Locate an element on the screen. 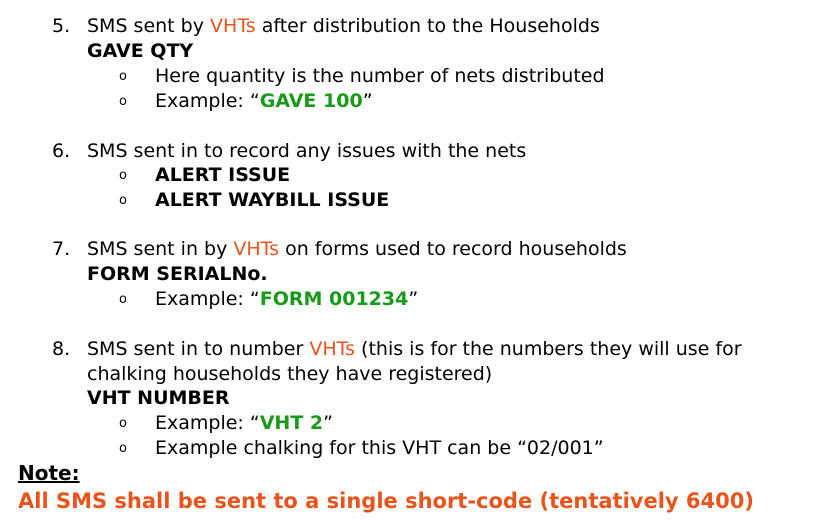 This screenshot has width=816, height=531. bullet-command: ALERT WAYBILL ISSUE is located at coordinates (272, 200).